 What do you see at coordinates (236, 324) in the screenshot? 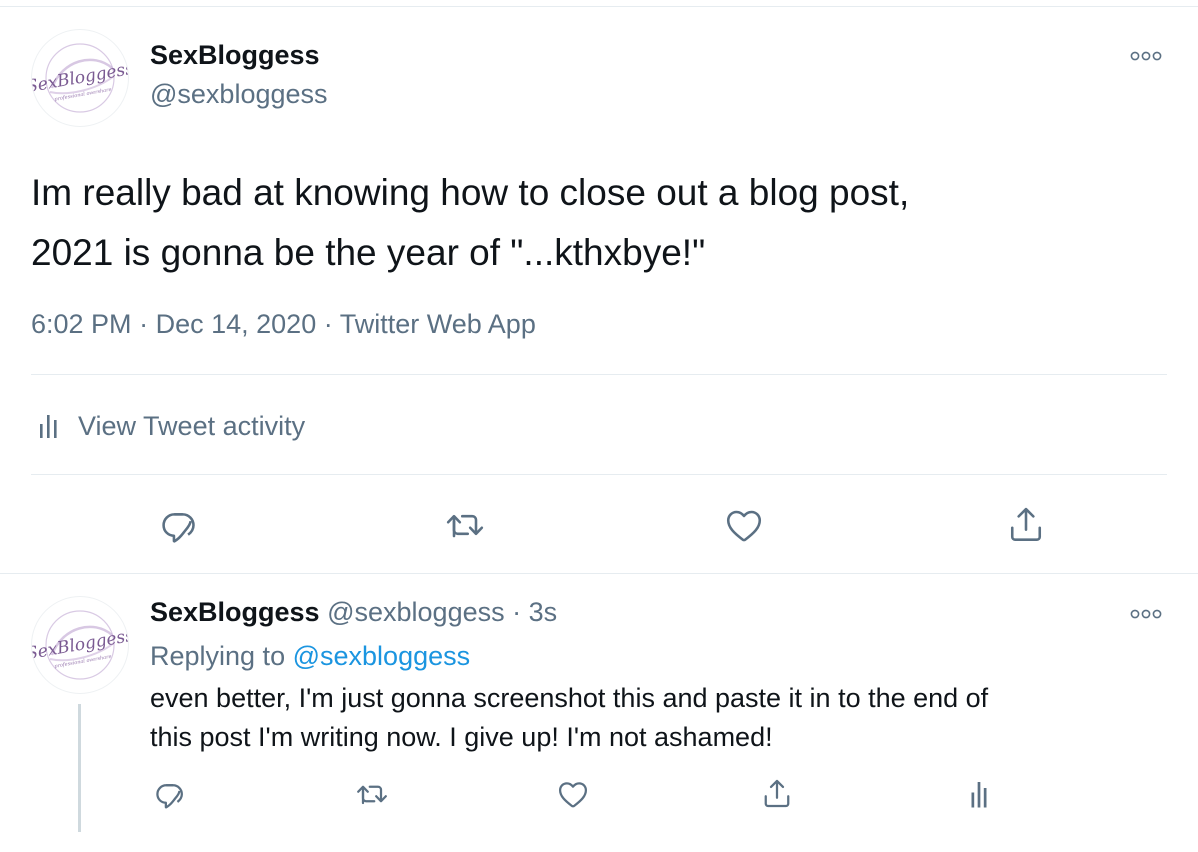
I see `tweet-date: Dec 14, 2020` at bounding box center [236, 324].